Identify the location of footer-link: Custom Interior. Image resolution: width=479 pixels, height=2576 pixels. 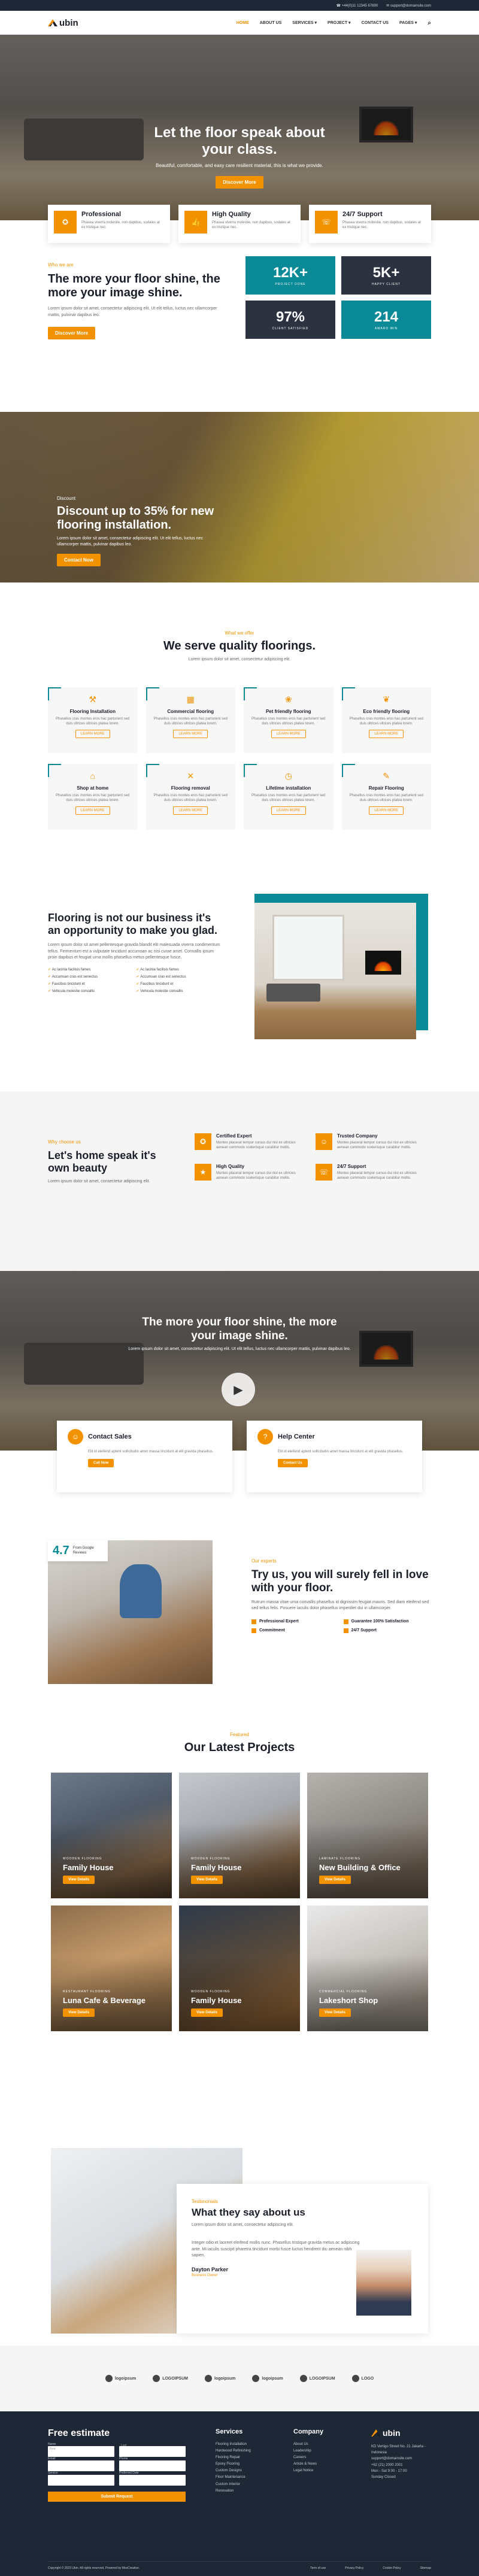
(233, 2484).